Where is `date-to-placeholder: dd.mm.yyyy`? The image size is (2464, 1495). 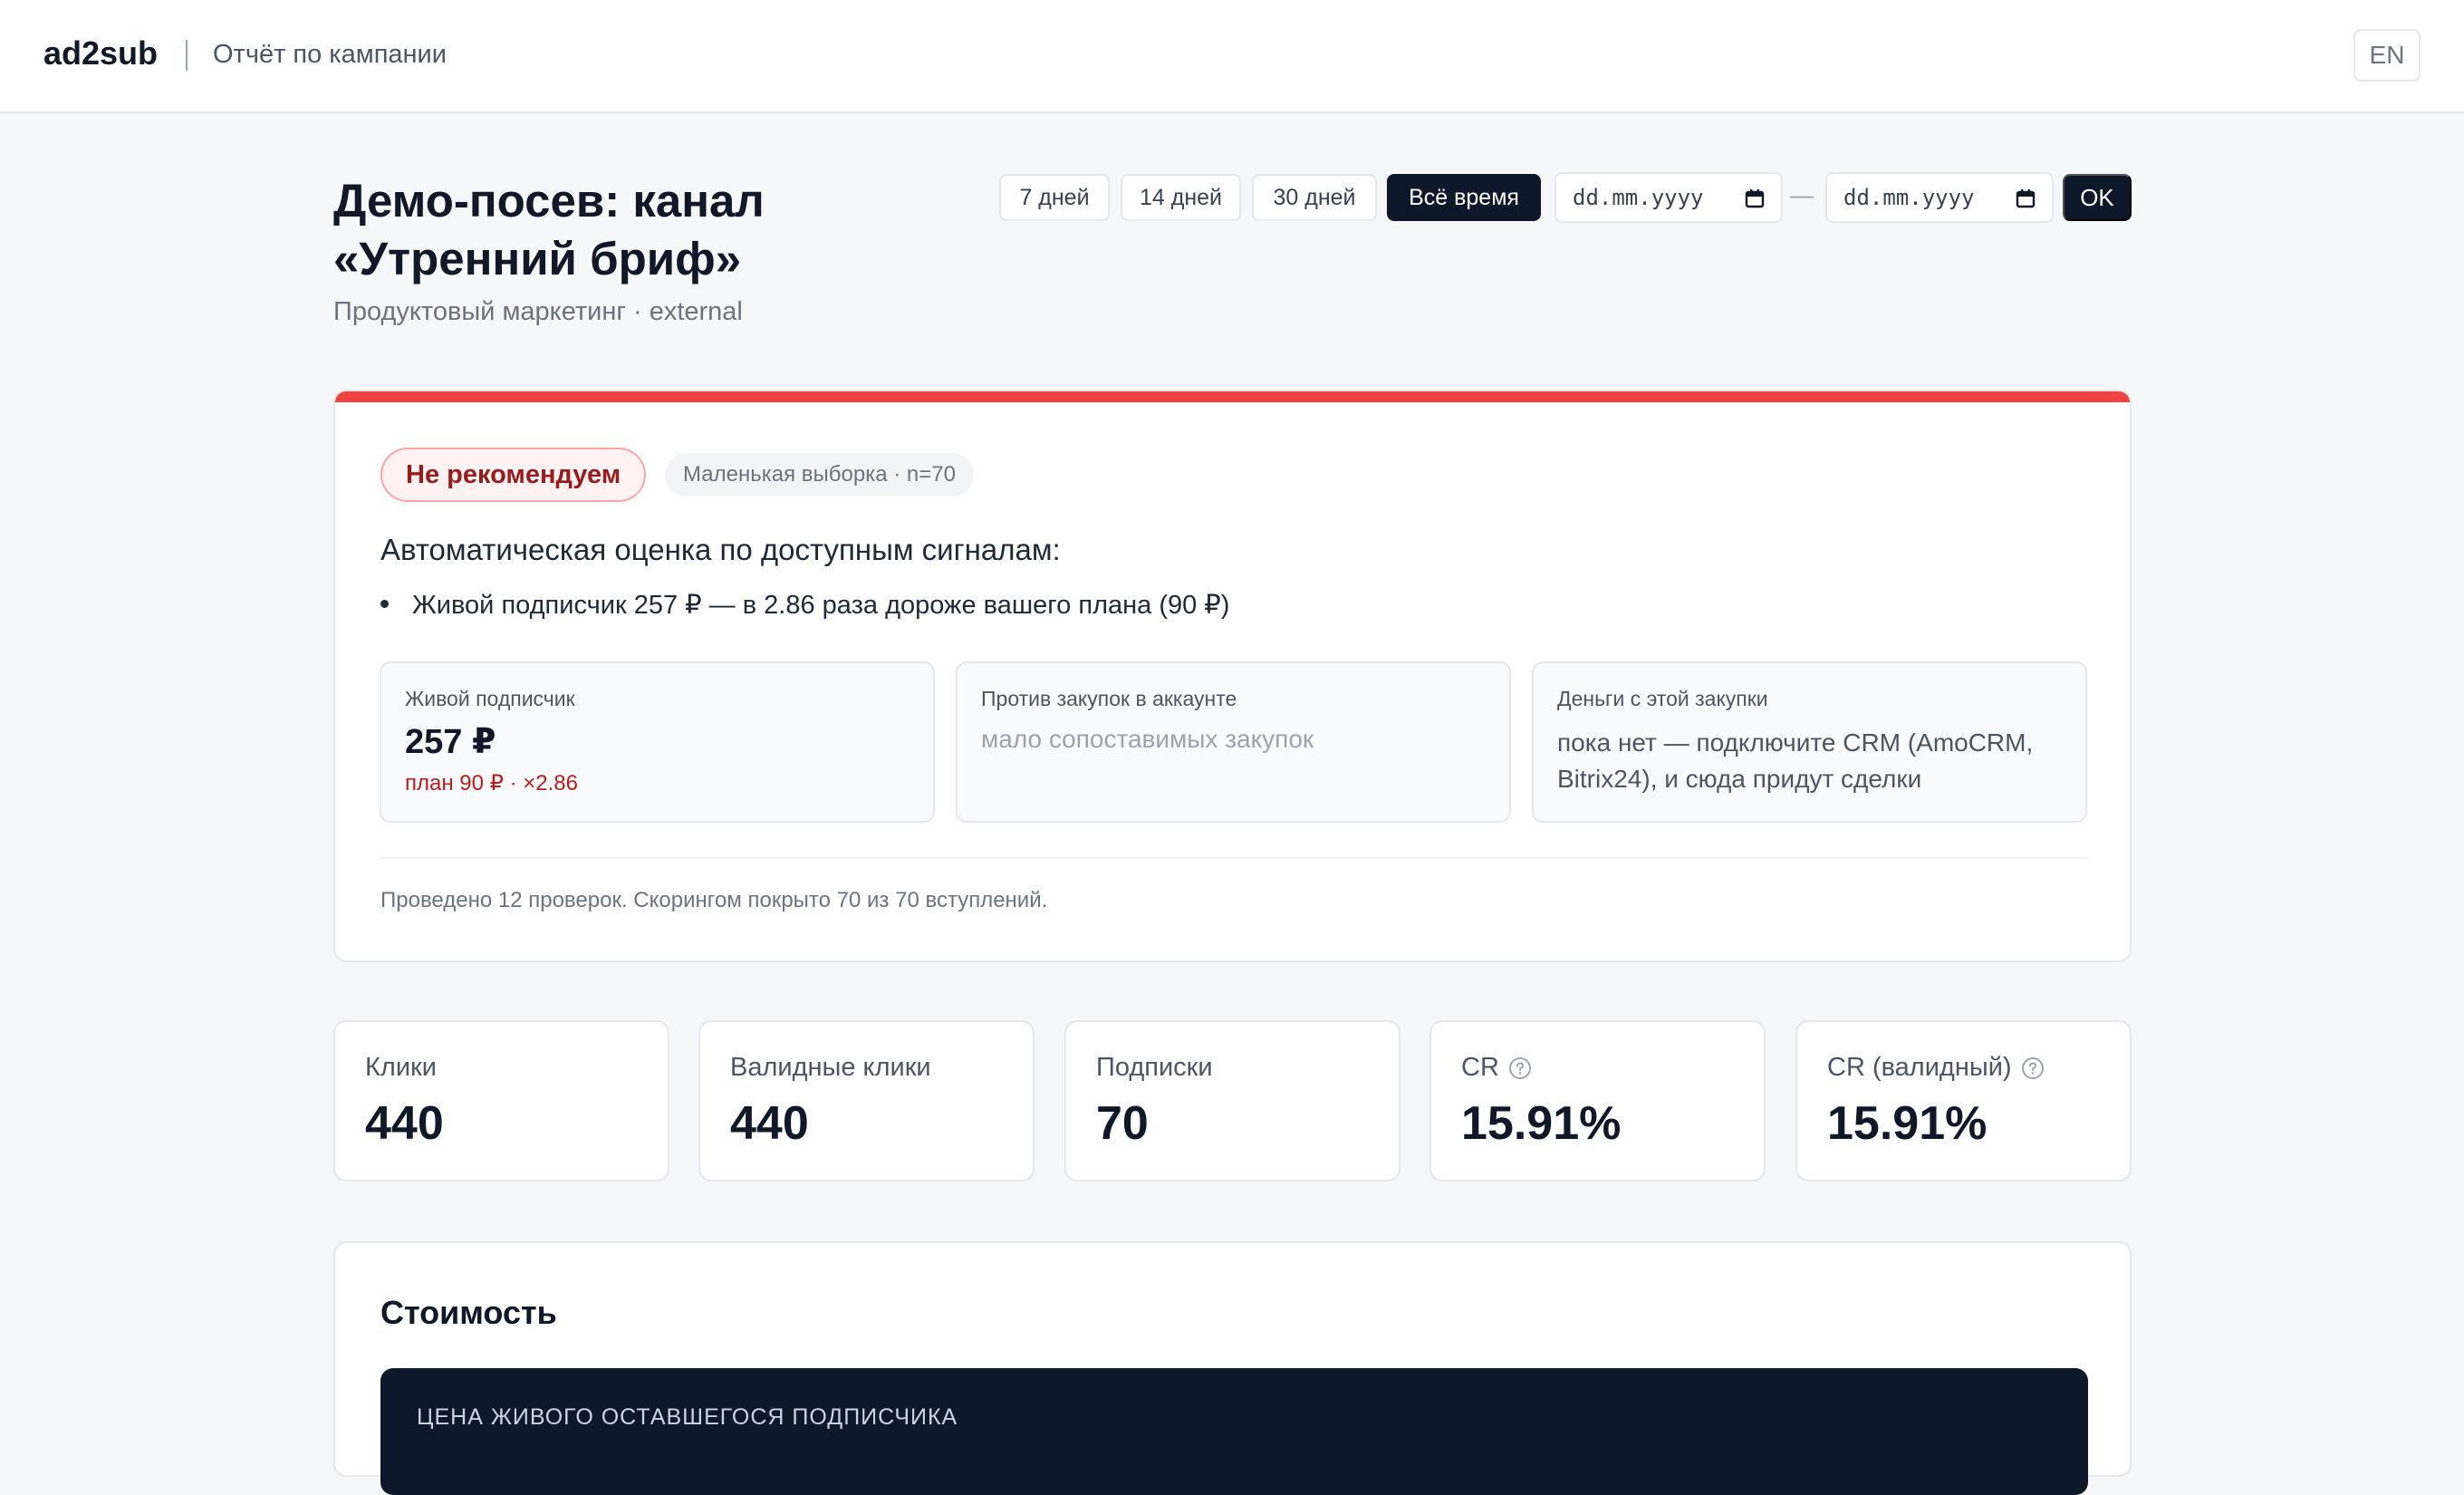
date-to-placeholder: dd.mm.yyyy is located at coordinates (1909, 197).